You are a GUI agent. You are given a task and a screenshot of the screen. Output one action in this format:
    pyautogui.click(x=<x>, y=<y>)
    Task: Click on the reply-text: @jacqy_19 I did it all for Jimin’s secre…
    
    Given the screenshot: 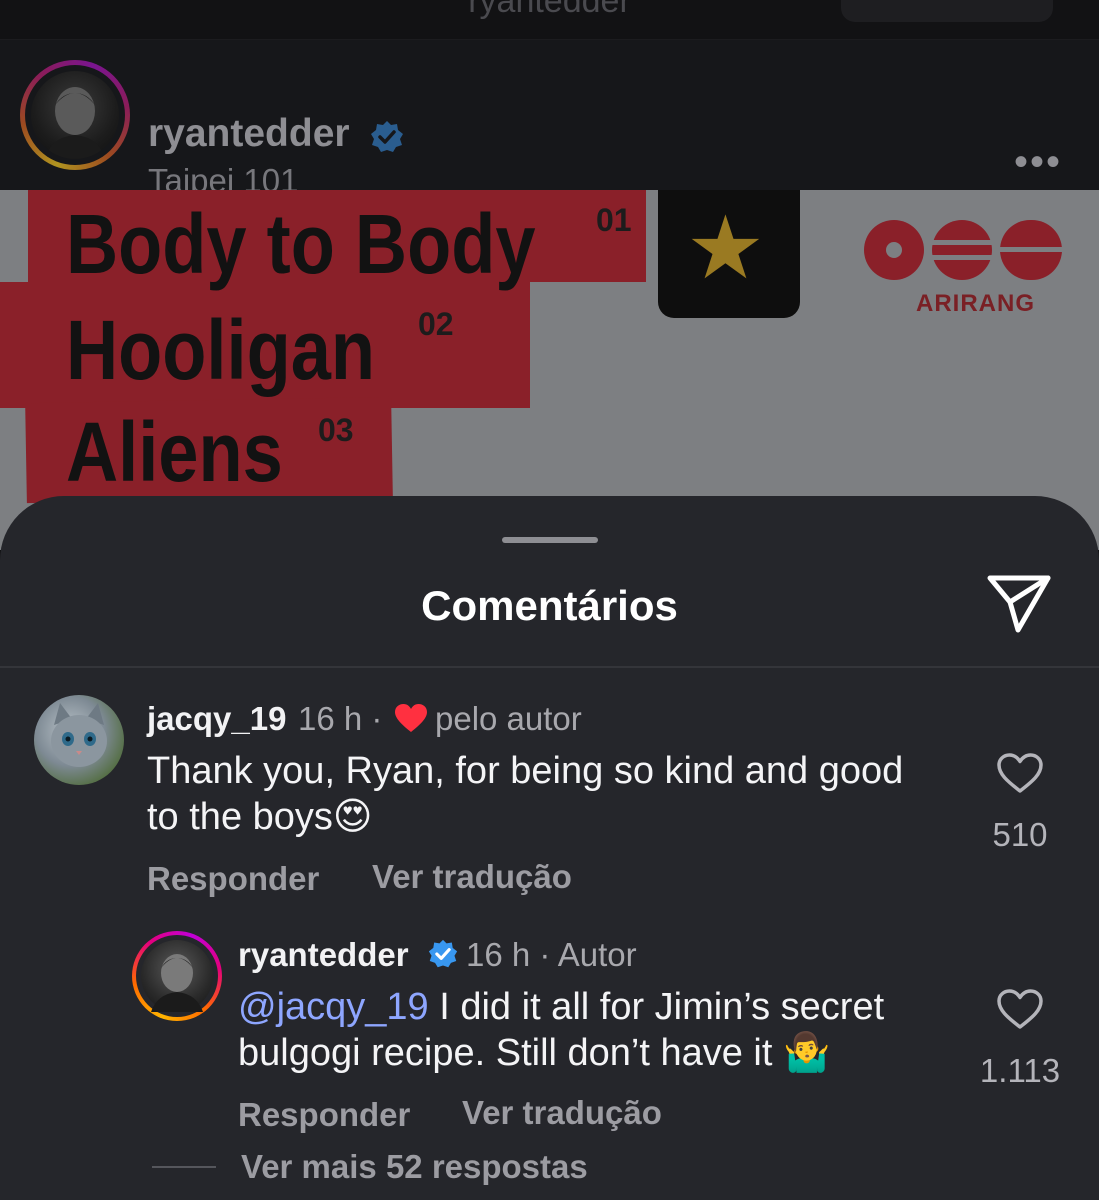 What is the action you would take?
    pyautogui.click(x=561, y=1030)
    